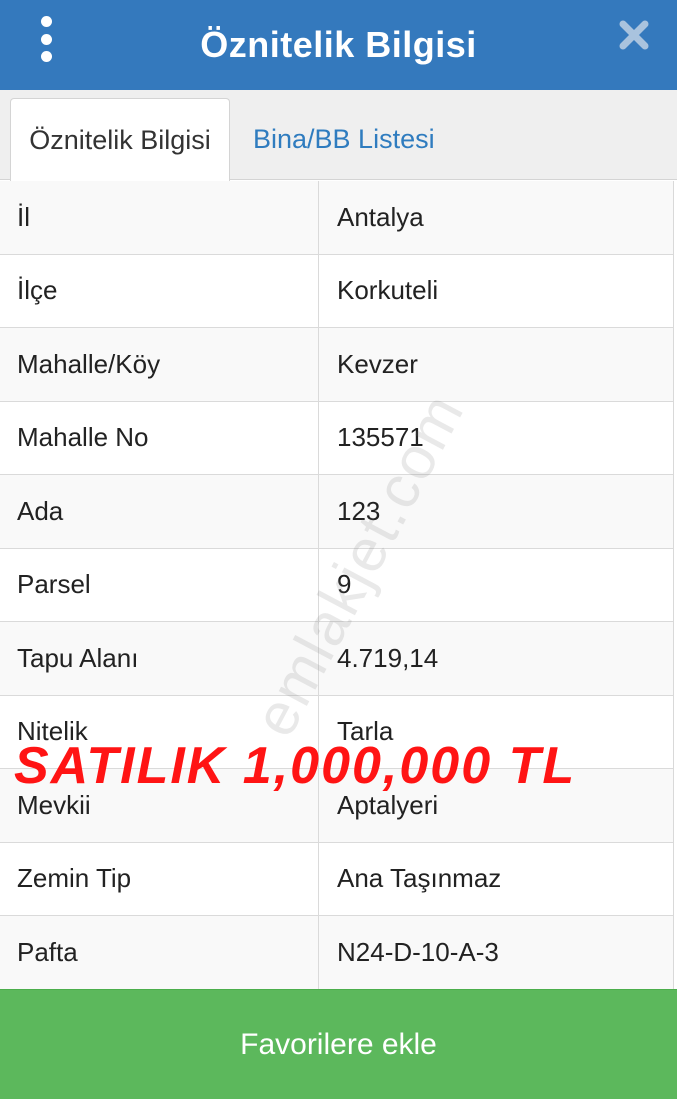 The image size is (677, 1099). Describe the element at coordinates (336, 659) in the screenshot. I see `table-row: Tapu Alanı 4.719,14` at that location.